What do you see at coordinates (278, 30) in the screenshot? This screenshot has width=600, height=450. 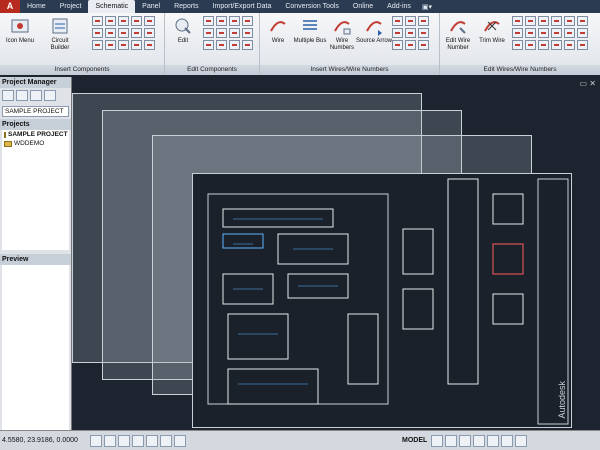 I see `wire-button: Wire` at bounding box center [278, 30].